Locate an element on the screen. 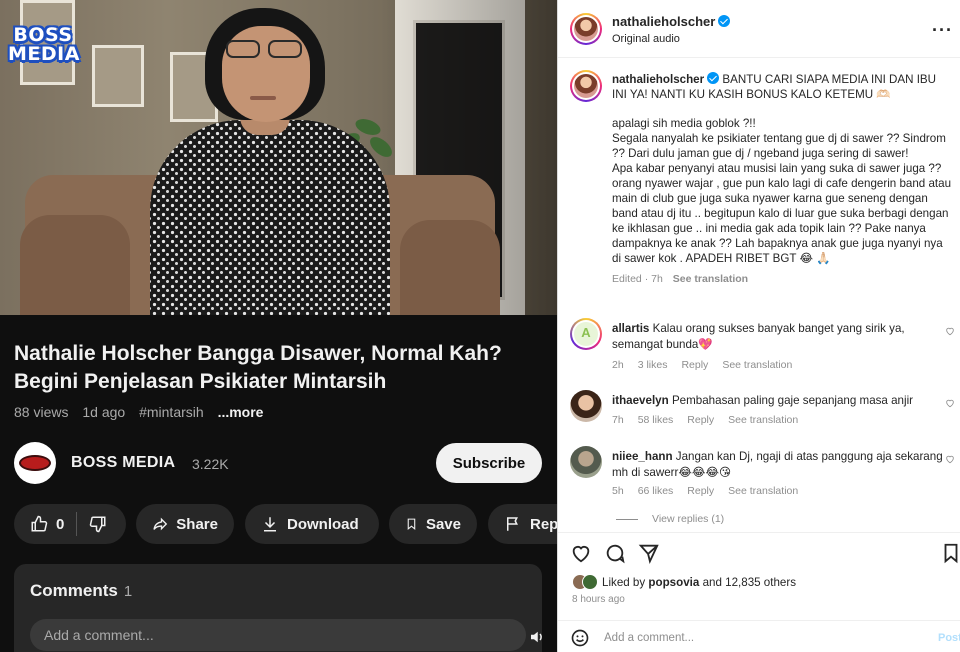 The image size is (960, 652). channel-avatar is located at coordinates (35, 463).